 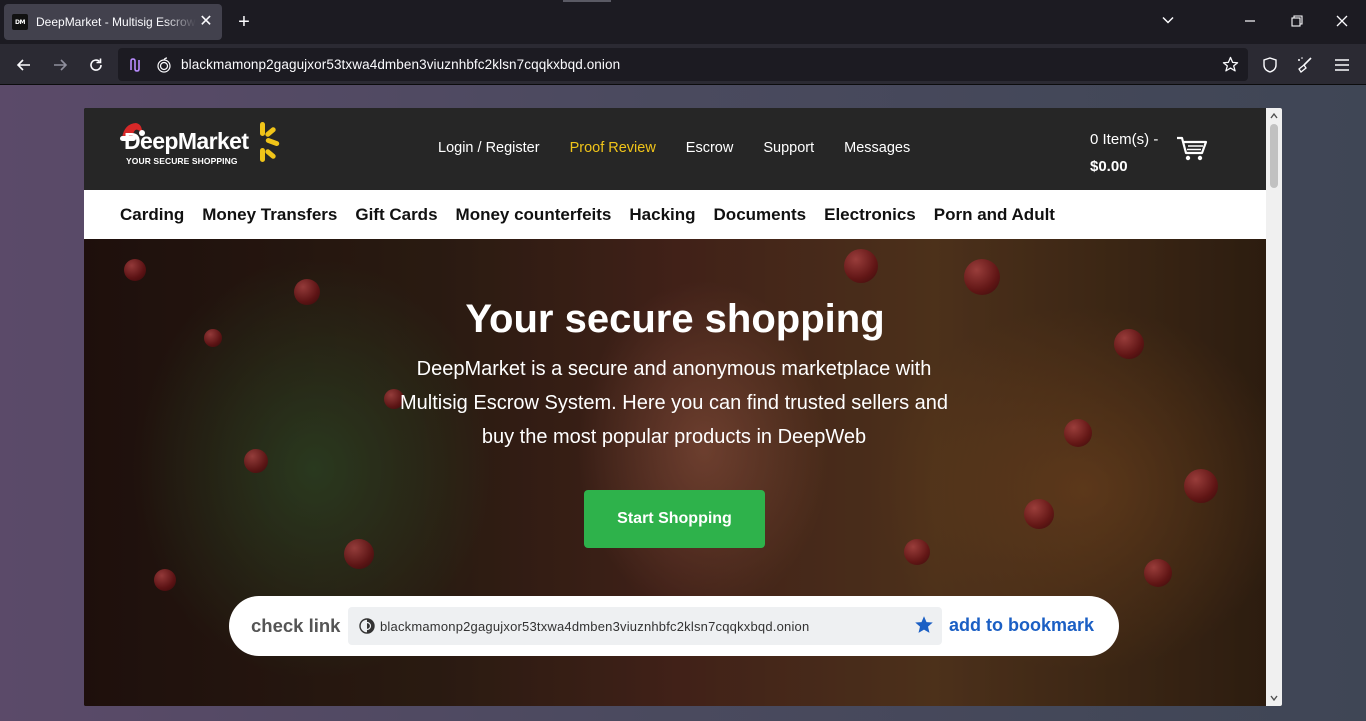 What do you see at coordinates (1230, 64) in the screenshot?
I see `star-icon` at bounding box center [1230, 64].